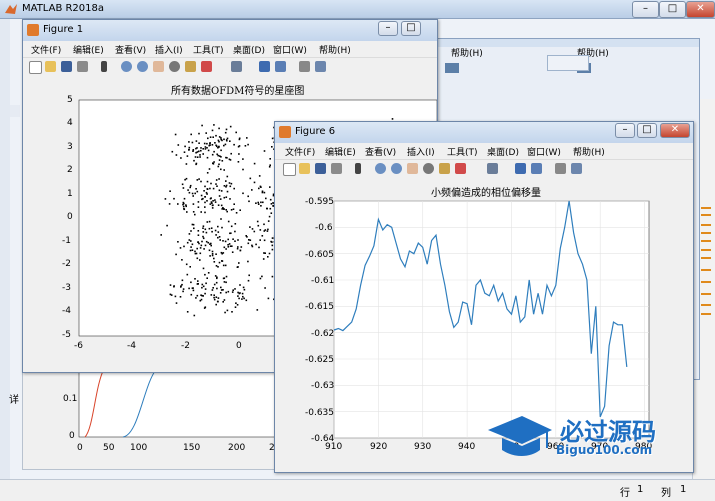 The image size is (715, 501). Describe the element at coordinates (625, 130) in the screenshot. I see `fig6-minimize-button: –` at that location.